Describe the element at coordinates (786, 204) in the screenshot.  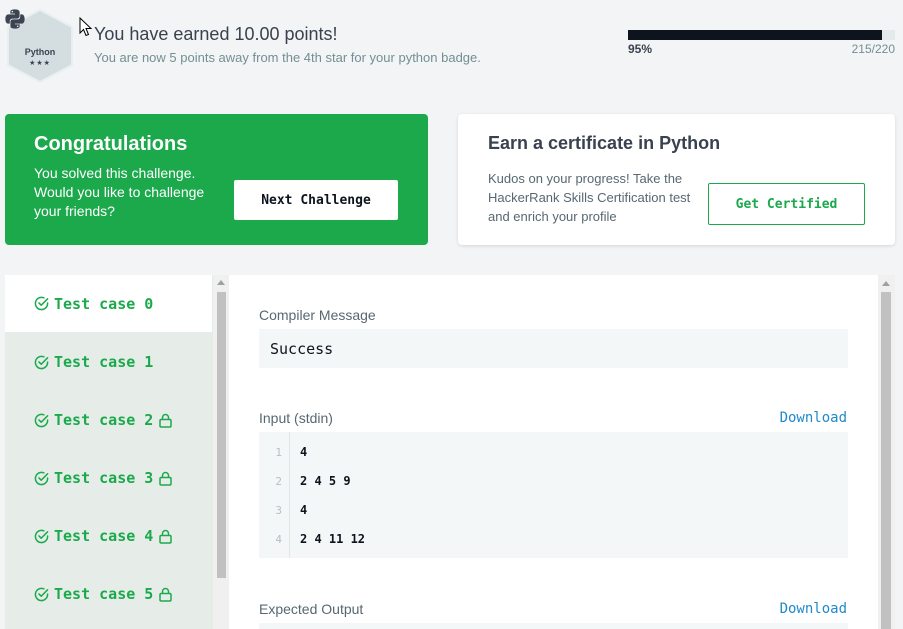
I see `get-certified-button: Get Certified` at that location.